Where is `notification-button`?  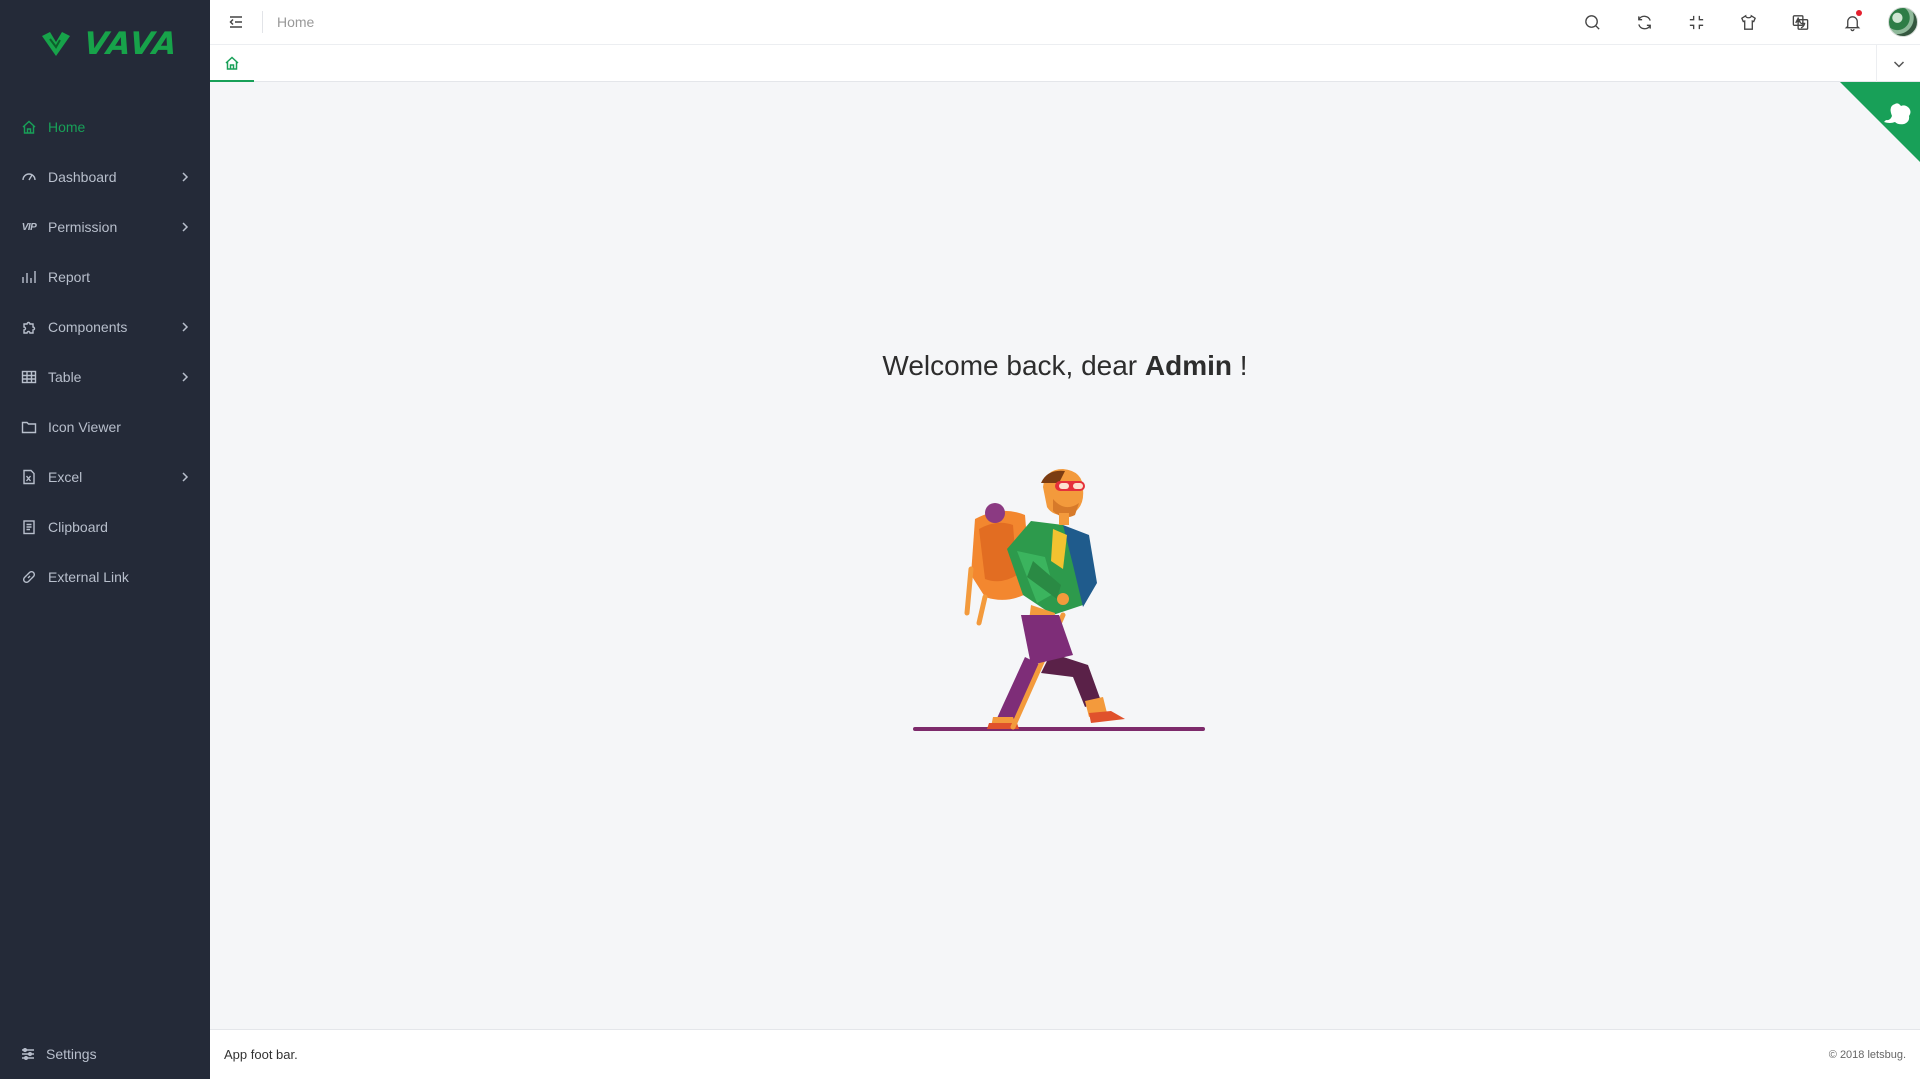 notification-button is located at coordinates (1852, 22).